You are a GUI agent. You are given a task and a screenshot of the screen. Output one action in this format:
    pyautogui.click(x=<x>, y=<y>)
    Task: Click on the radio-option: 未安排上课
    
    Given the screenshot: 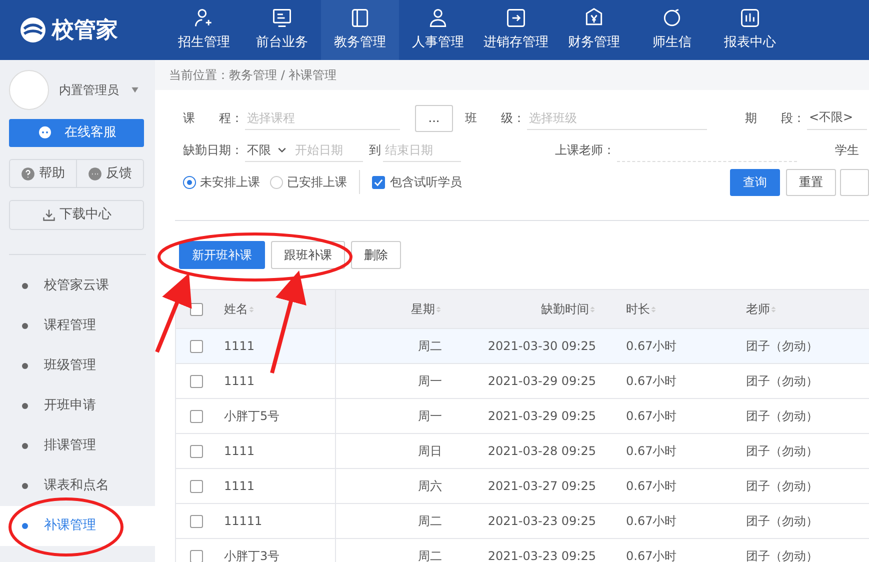 What is the action you would take?
    pyautogui.click(x=221, y=182)
    